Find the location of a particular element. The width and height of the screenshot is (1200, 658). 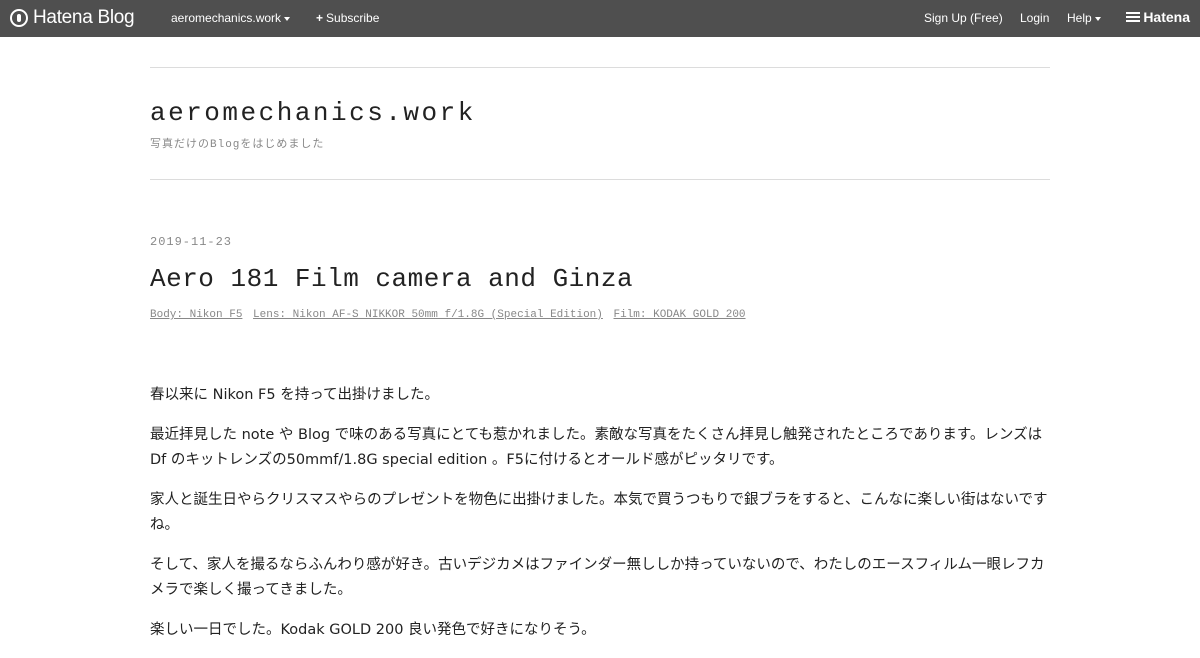

hatena-blog-logo-icon is located at coordinates (19, 18).